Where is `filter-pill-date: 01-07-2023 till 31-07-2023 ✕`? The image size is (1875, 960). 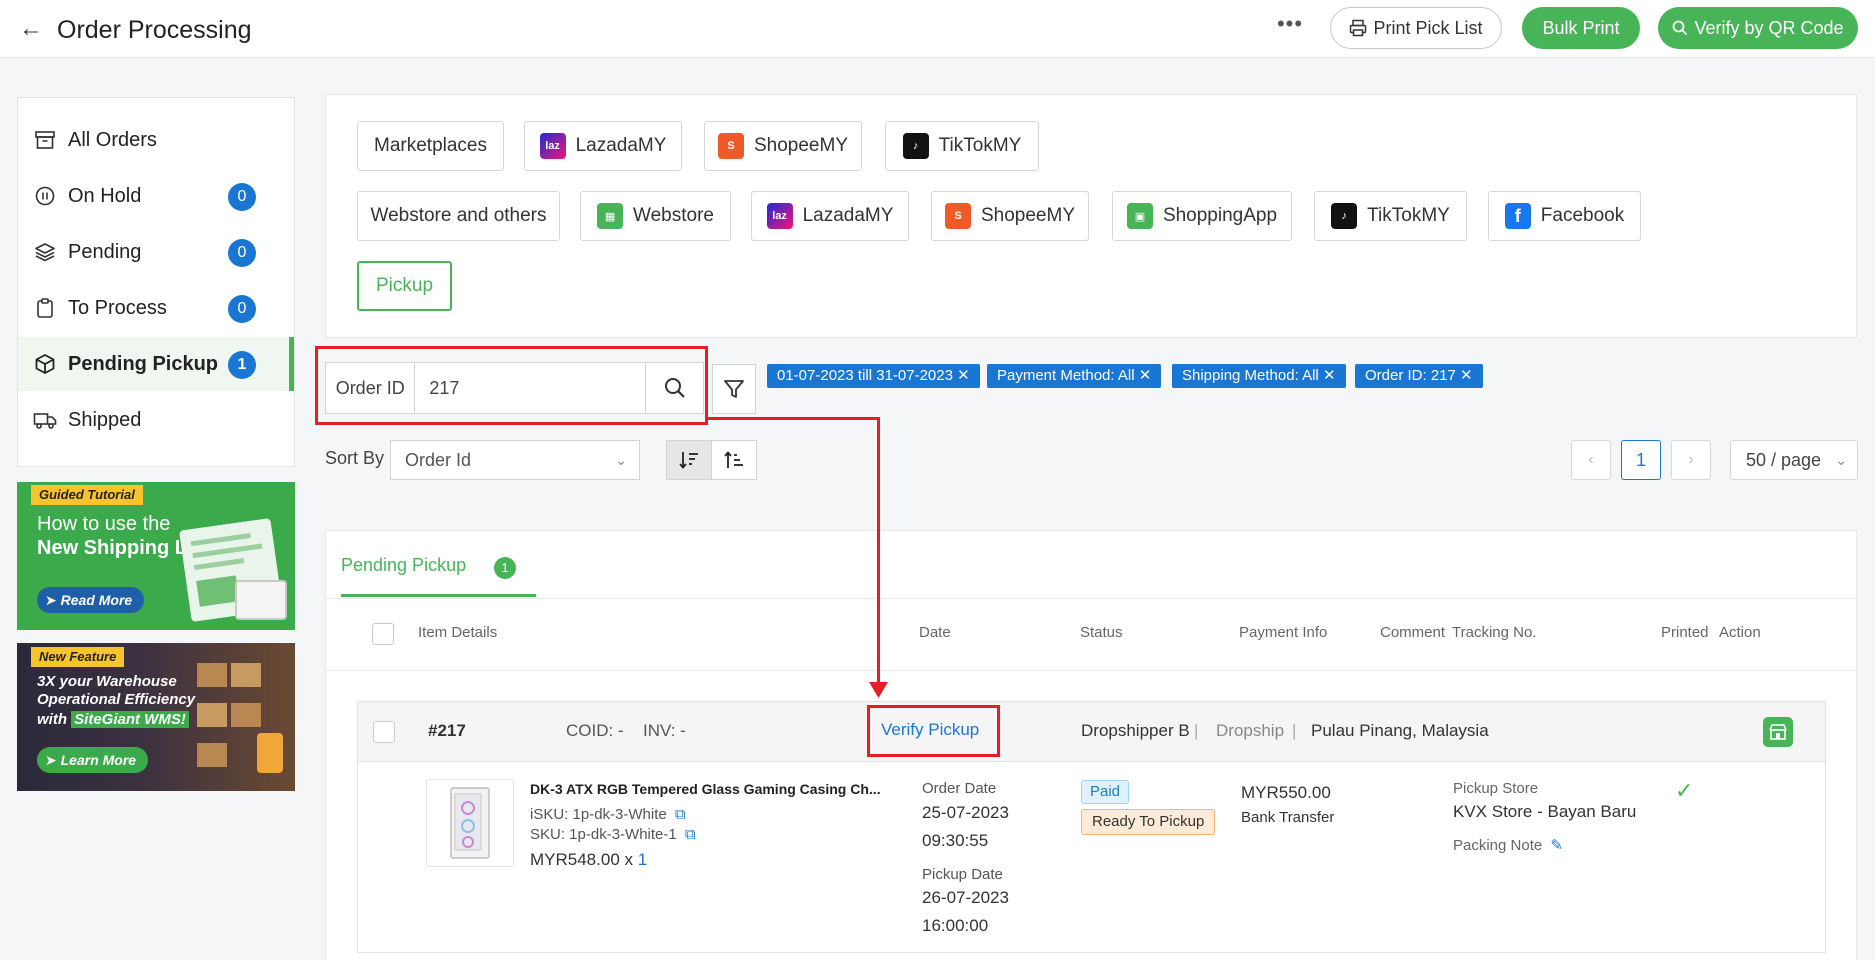 filter-pill-date: 01-07-2023 till 31-07-2023 ✕ is located at coordinates (873, 376).